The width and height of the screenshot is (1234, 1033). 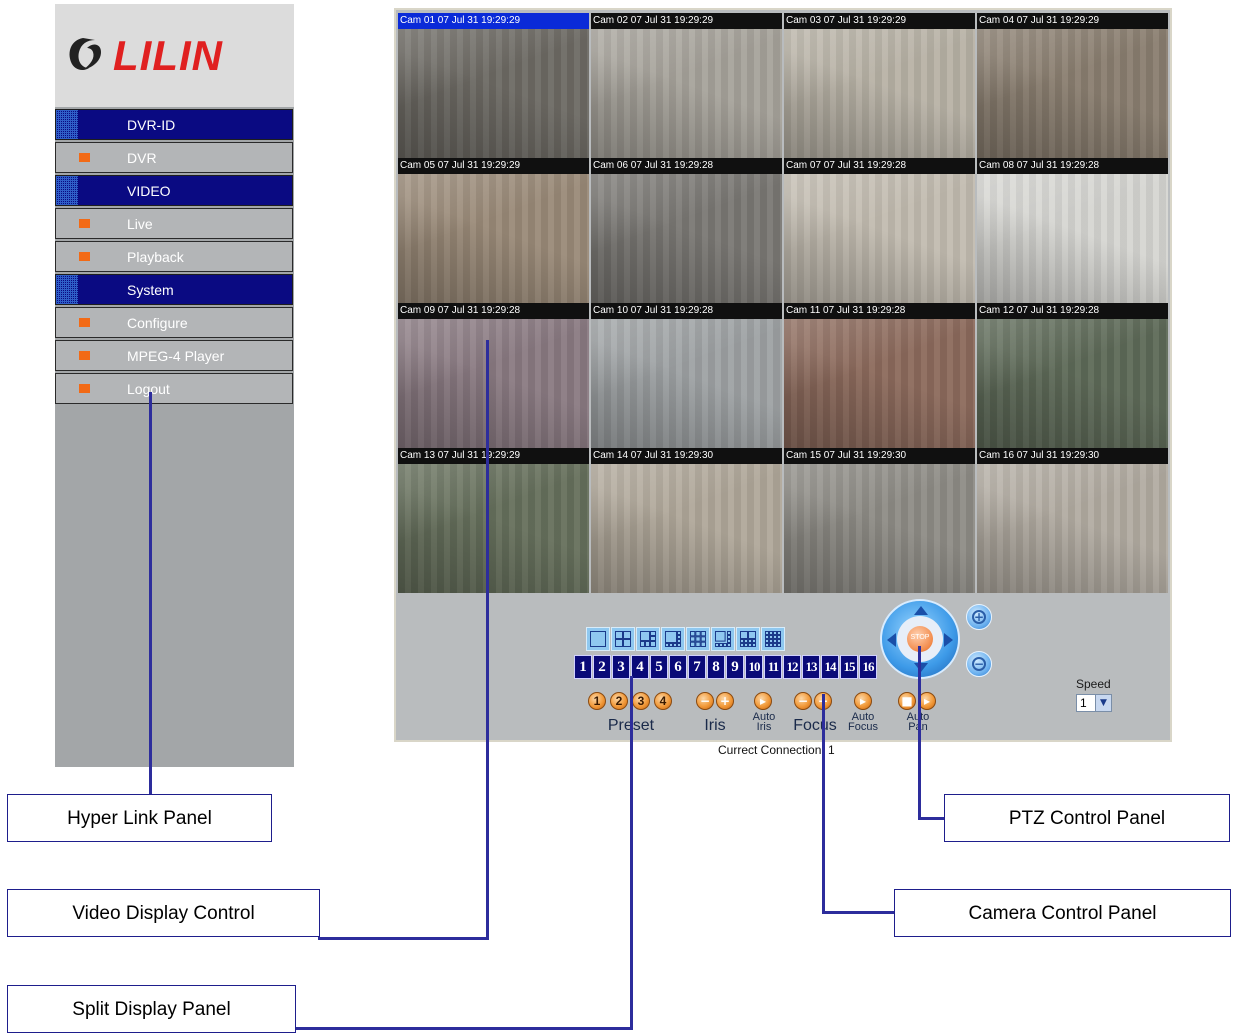 What do you see at coordinates (640, 667) in the screenshot?
I see `camera-select-4-button: 4` at bounding box center [640, 667].